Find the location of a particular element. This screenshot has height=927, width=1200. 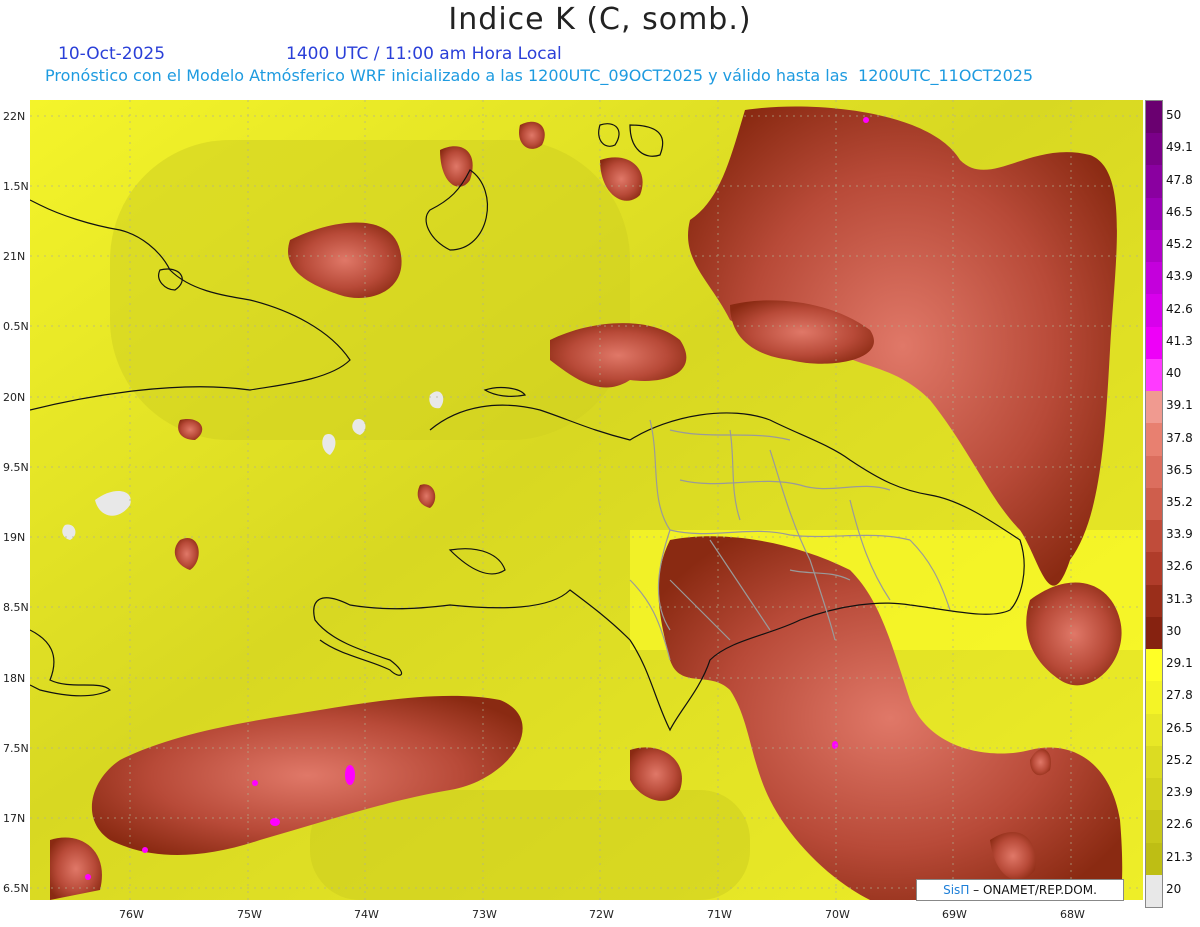

colorbar-label: 39.1 is located at coordinates (1179, 405).